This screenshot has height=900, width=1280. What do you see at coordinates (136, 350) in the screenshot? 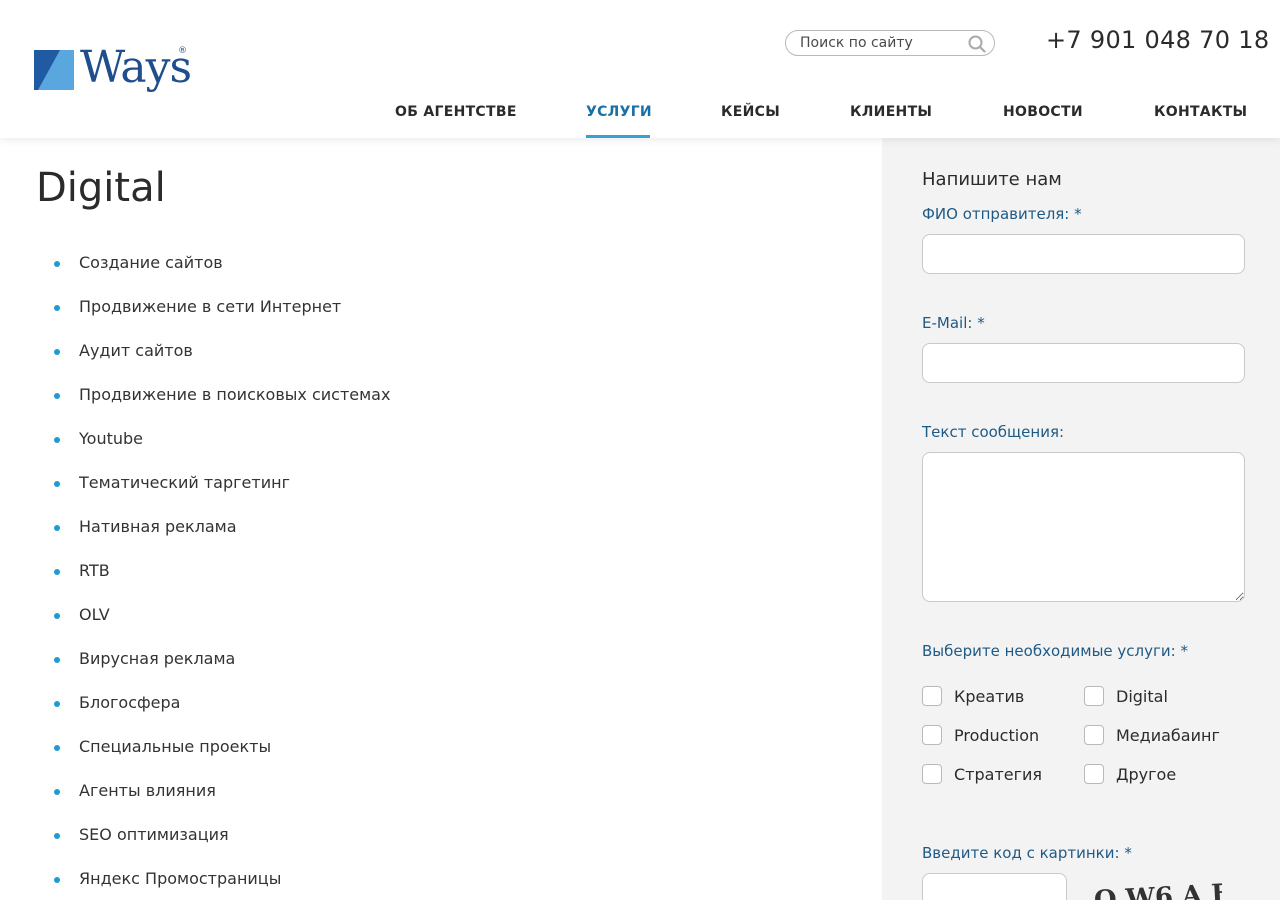
I see `list-item-label: Аудит сайтов` at bounding box center [136, 350].